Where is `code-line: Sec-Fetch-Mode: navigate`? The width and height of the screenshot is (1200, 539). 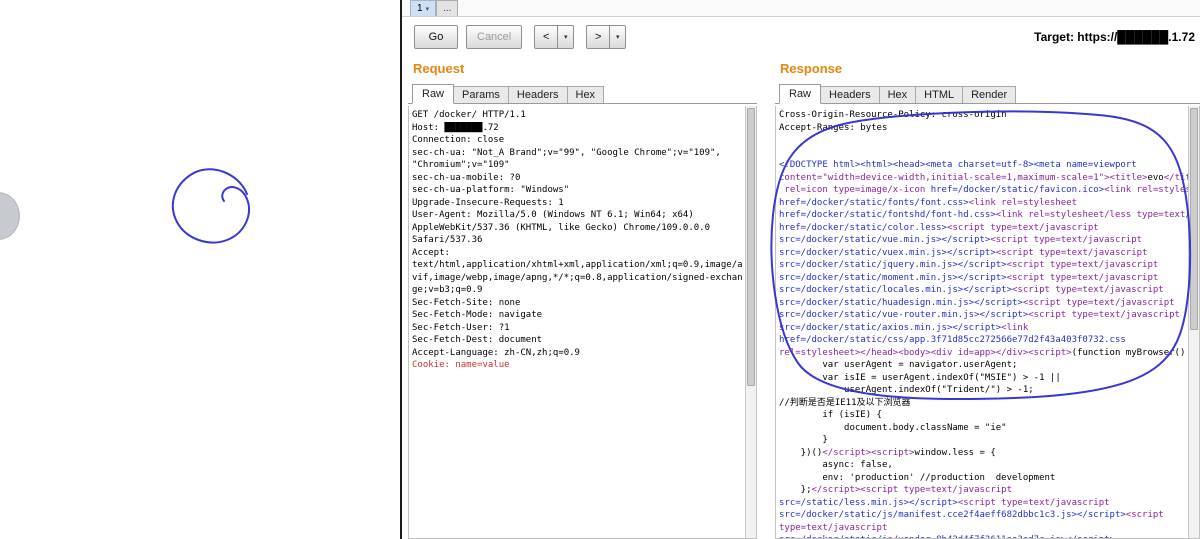
code-line: Sec-Fetch-Mode: navigate is located at coordinates (477, 315).